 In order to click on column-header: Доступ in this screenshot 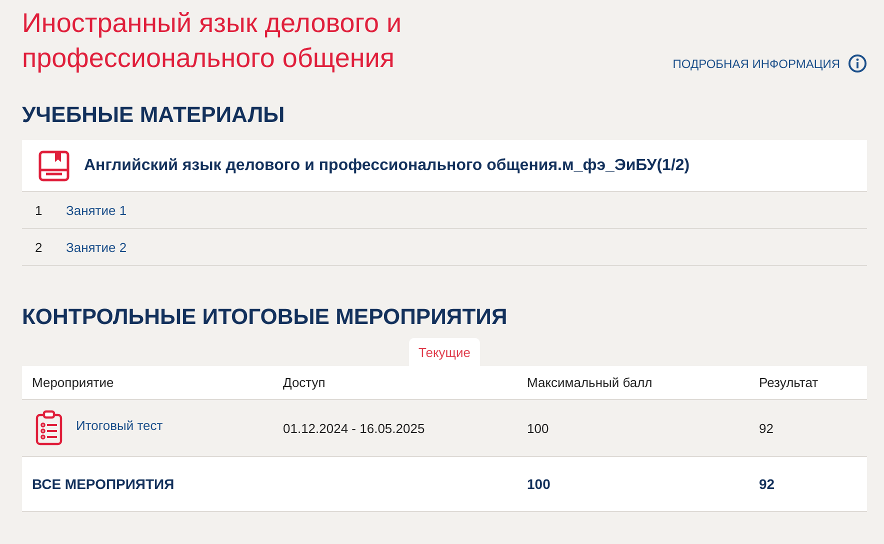, I will do `click(304, 382)`.